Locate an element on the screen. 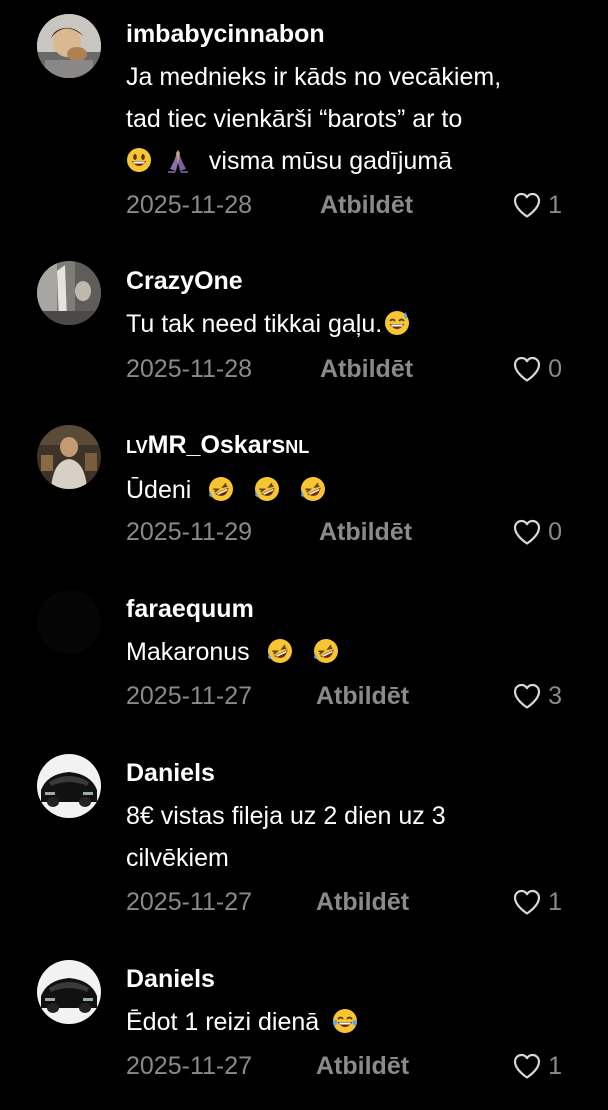  comment-text: Ūdeni is located at coordinates (344, 490).